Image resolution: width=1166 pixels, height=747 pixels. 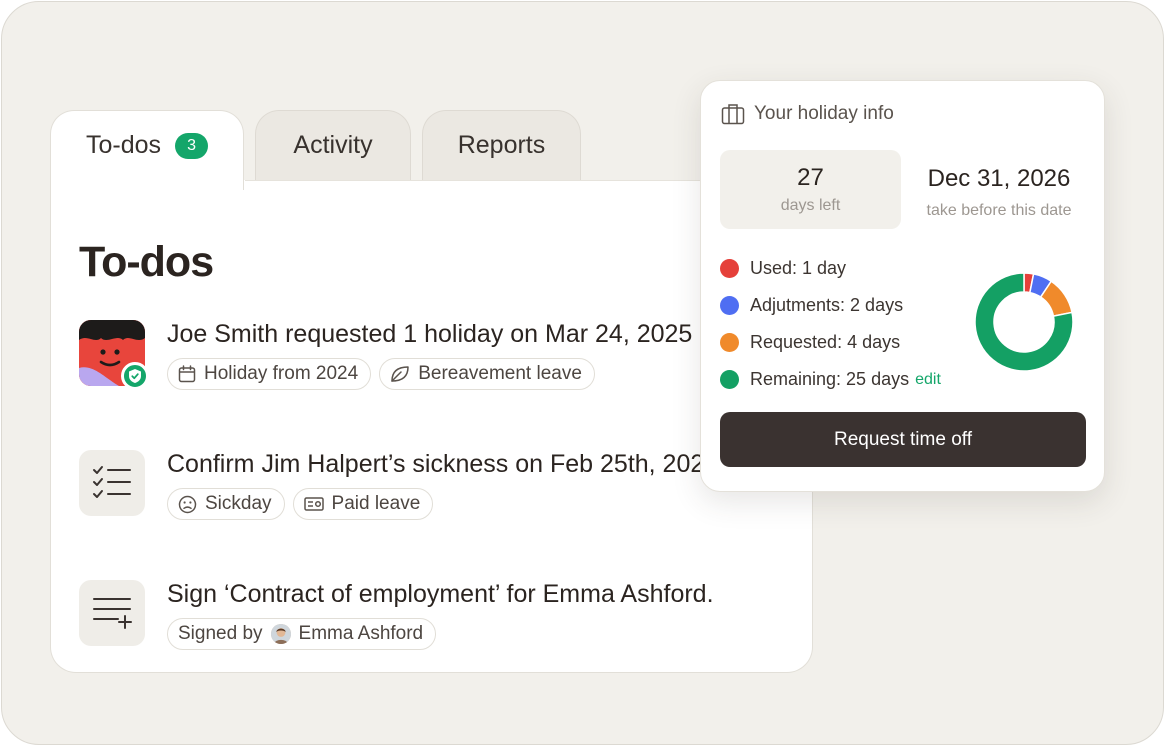 I want to click on days-left-label: days left, so click(x=810, y=205).